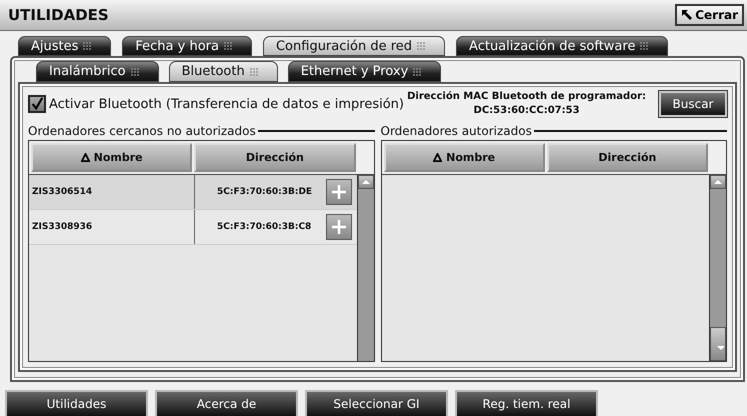 This screenshot has width=747, height=416. Describe the element at coordinates (718, 344) in the screenshot. I see `scroll-down-button` at that location.